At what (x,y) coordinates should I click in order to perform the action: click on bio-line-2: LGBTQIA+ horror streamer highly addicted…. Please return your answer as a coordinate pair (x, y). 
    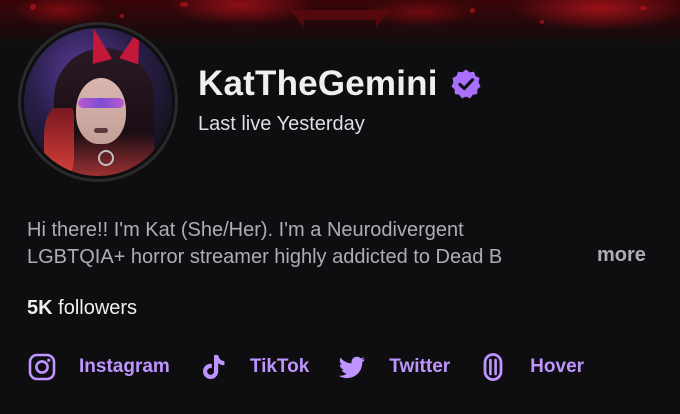
    Looking at the image, I should click on (312, 257).